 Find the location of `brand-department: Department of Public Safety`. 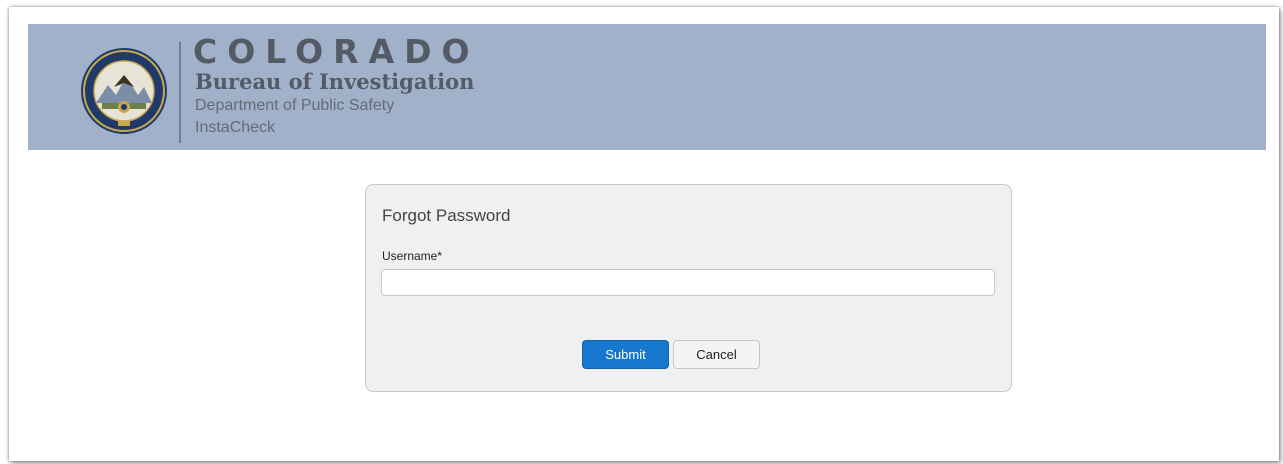

brand-department: Department of Public Safety is located at coordinates (295, 105).